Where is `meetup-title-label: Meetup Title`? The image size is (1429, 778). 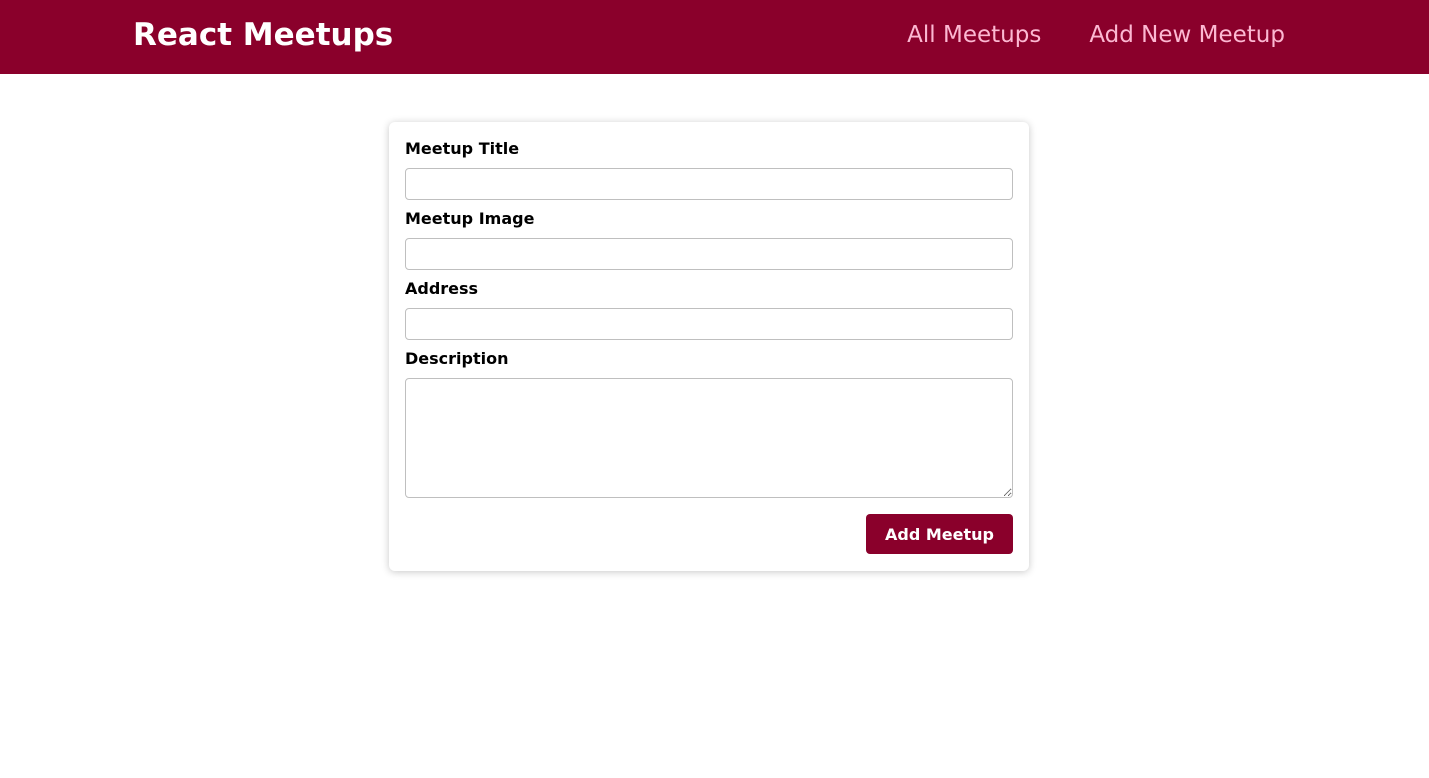
meetup-title-label: Meetup Title is located at coordinates (462, 148).